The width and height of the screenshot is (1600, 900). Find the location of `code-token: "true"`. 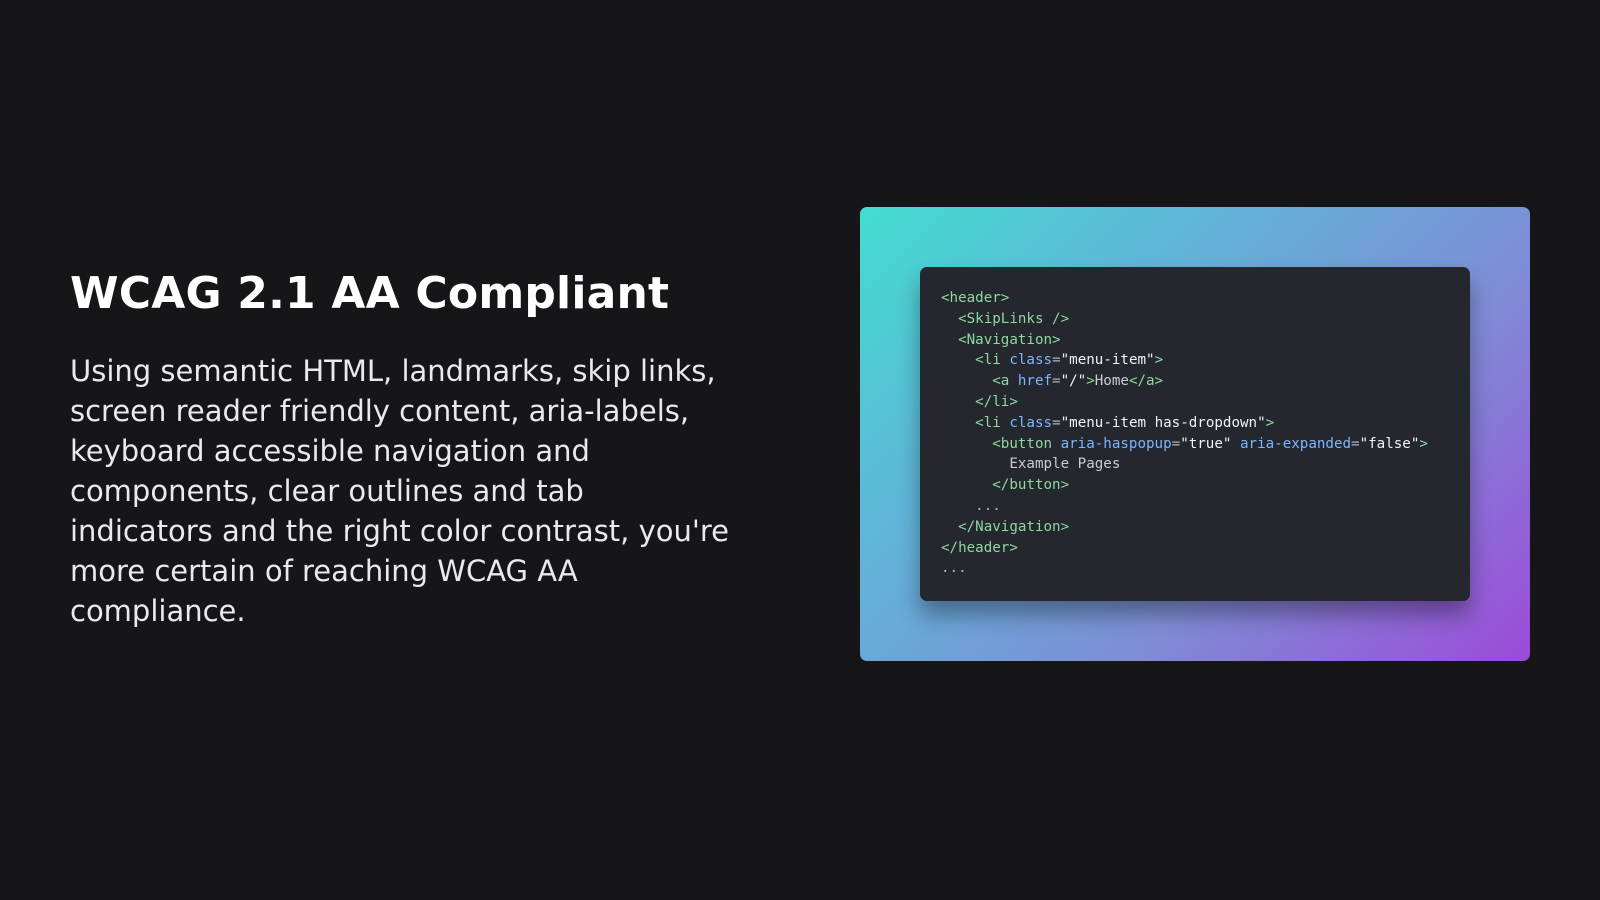

code-token: "true" is located at coordinates (1206, 443).